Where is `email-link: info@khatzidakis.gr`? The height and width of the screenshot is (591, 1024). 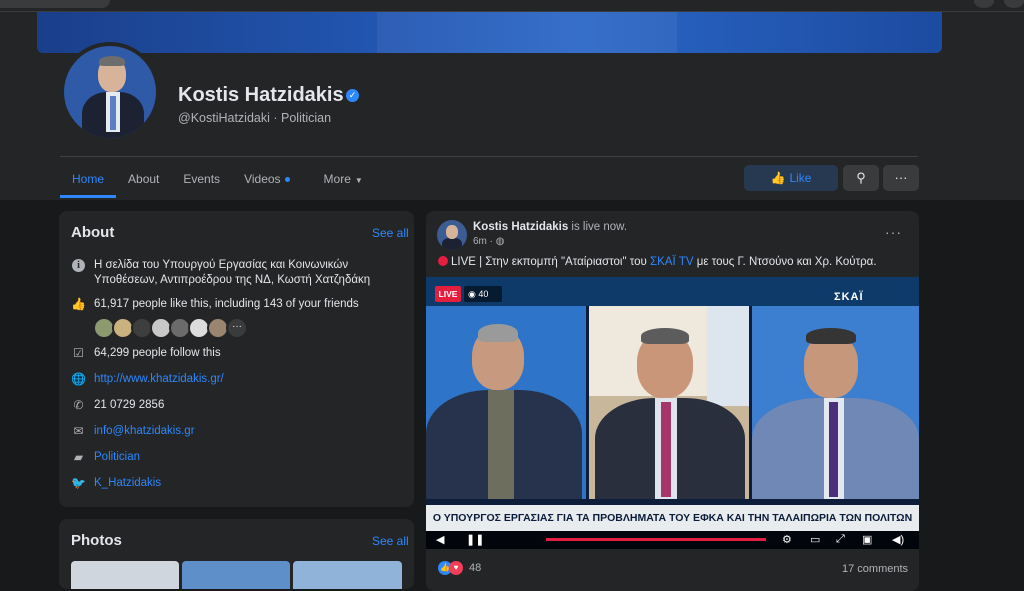
email-link: info@khatzidakis.gr is located at coordinates (144, 431).